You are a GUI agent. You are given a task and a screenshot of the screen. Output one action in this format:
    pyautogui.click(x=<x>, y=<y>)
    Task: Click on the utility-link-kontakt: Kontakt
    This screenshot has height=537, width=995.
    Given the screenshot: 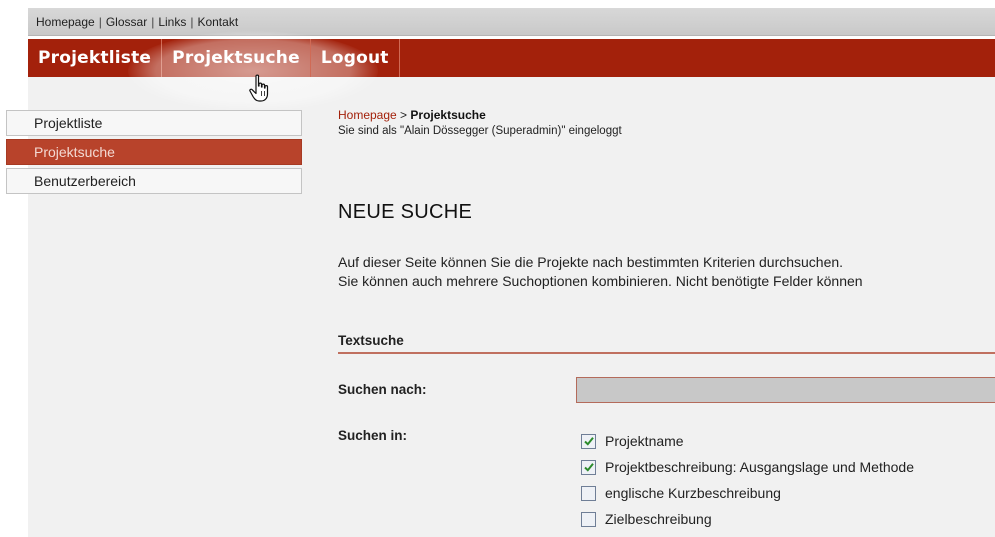 What is the action you would take?
    pyautogui.click(x=217, y=22)
    